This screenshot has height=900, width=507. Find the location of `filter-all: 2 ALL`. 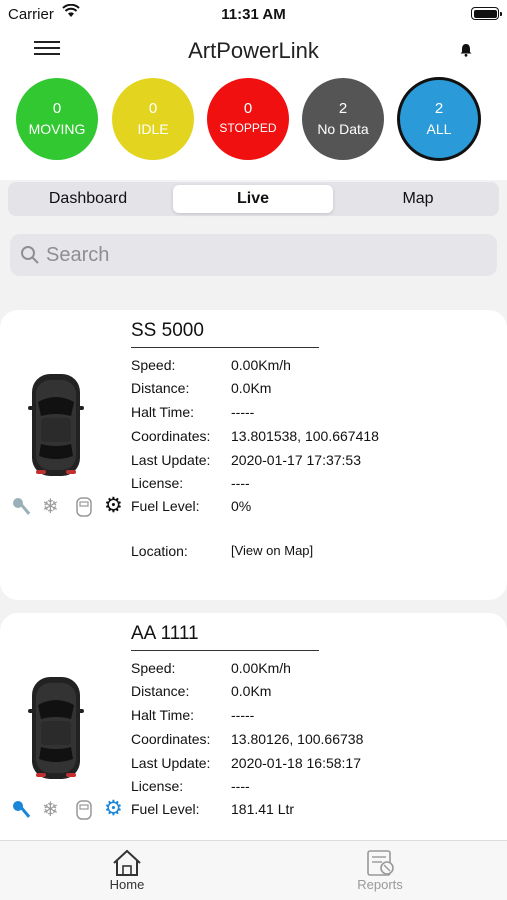

filter-all: 2 ALL is located at coordinates (439, 119).